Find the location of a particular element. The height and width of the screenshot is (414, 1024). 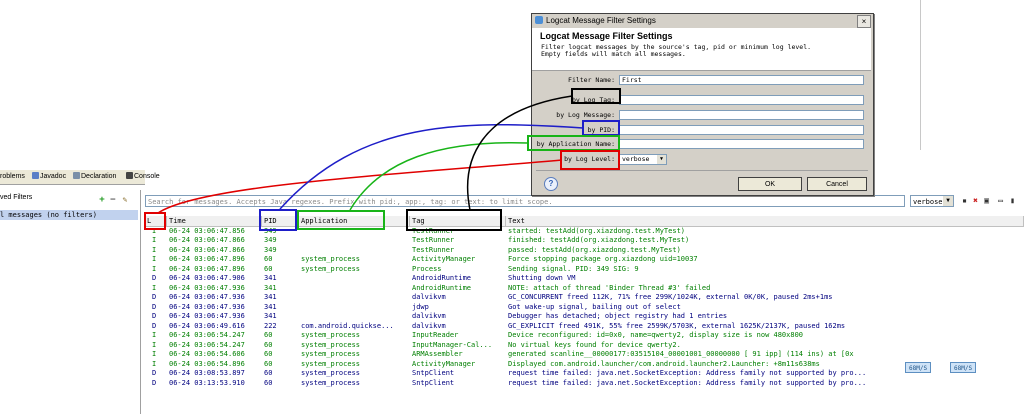

connector-pid is located at coordinates (431, 167).